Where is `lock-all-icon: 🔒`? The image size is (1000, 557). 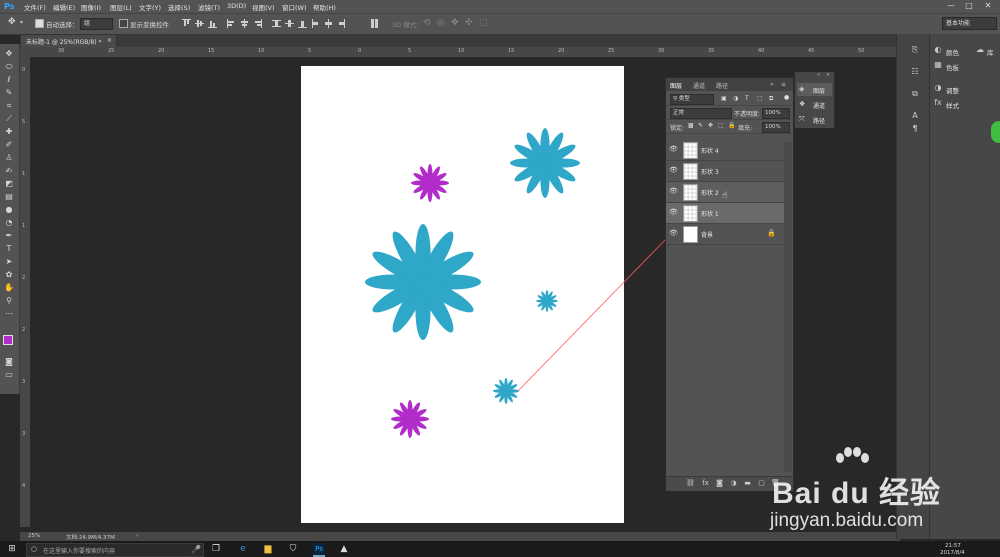
lock-all-icon: 🔒 is located at coordinates (731, 125).